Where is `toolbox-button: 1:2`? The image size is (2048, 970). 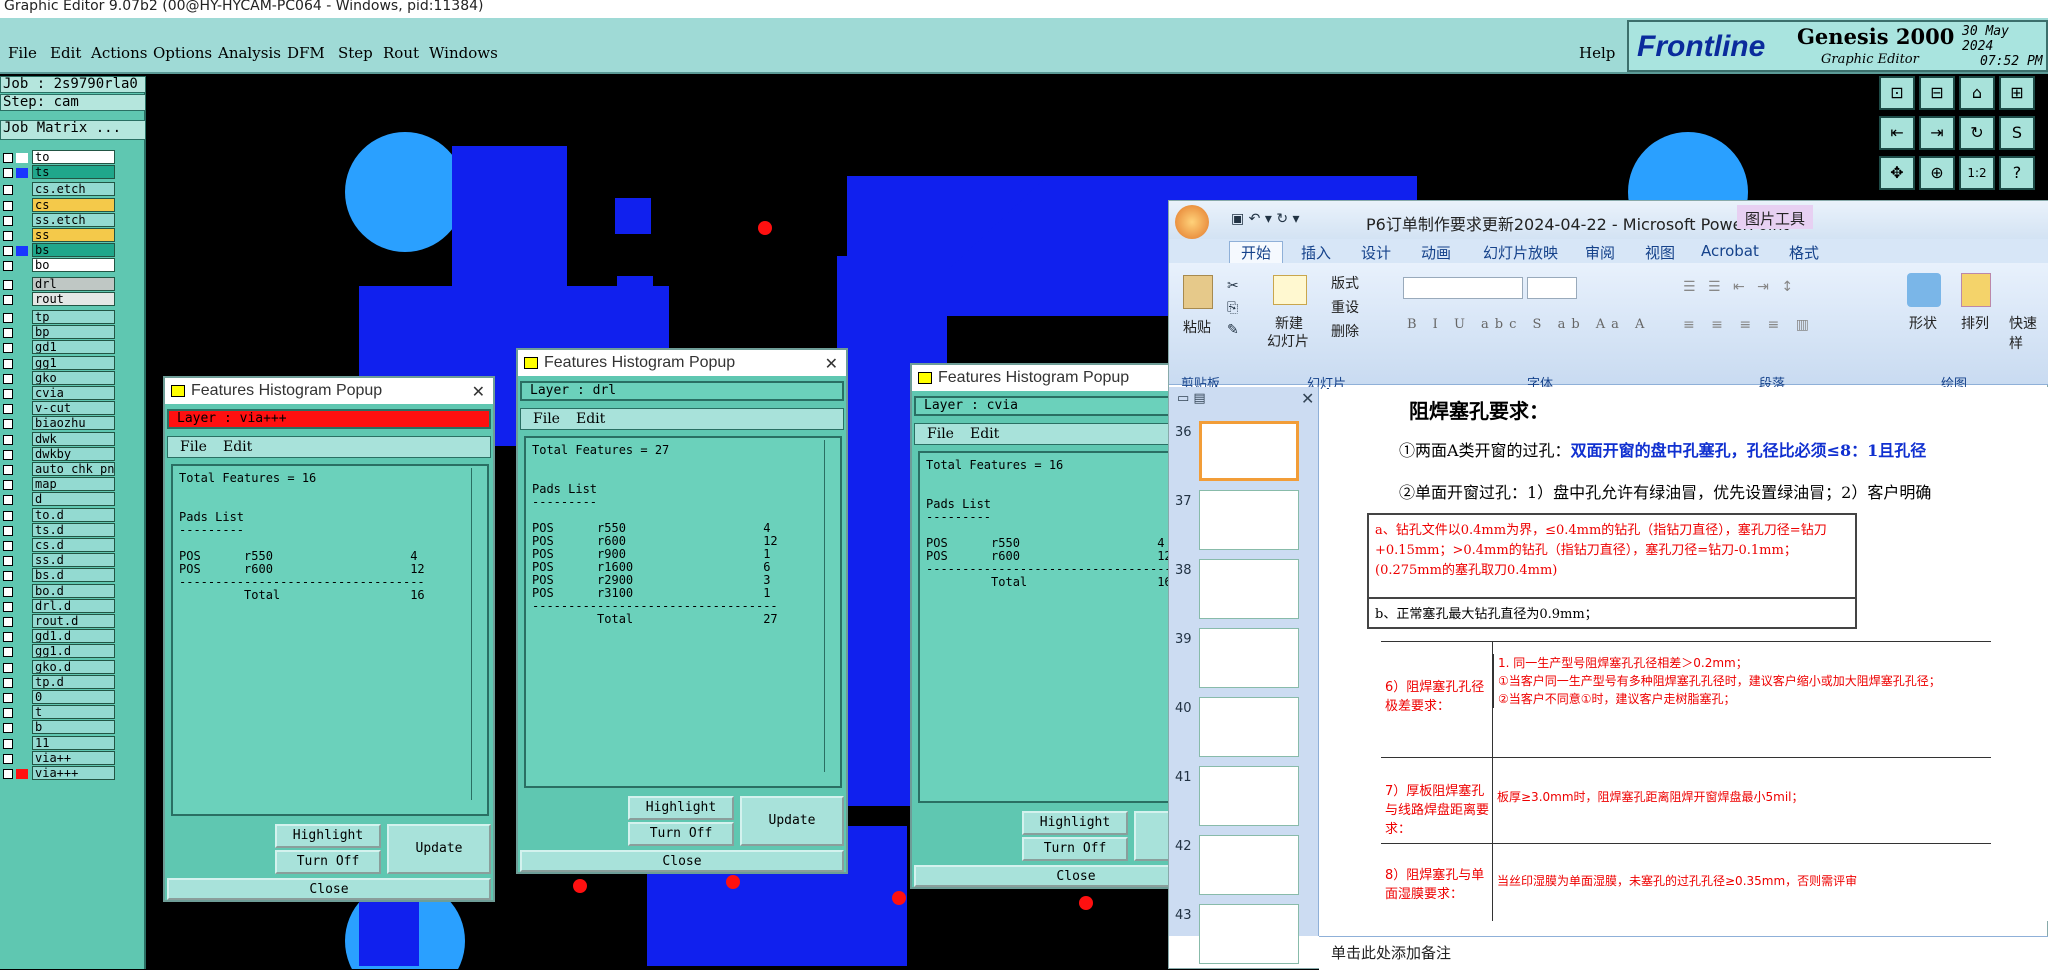
toolbox-button: 1:2 is located at coordinates (1977, 173).